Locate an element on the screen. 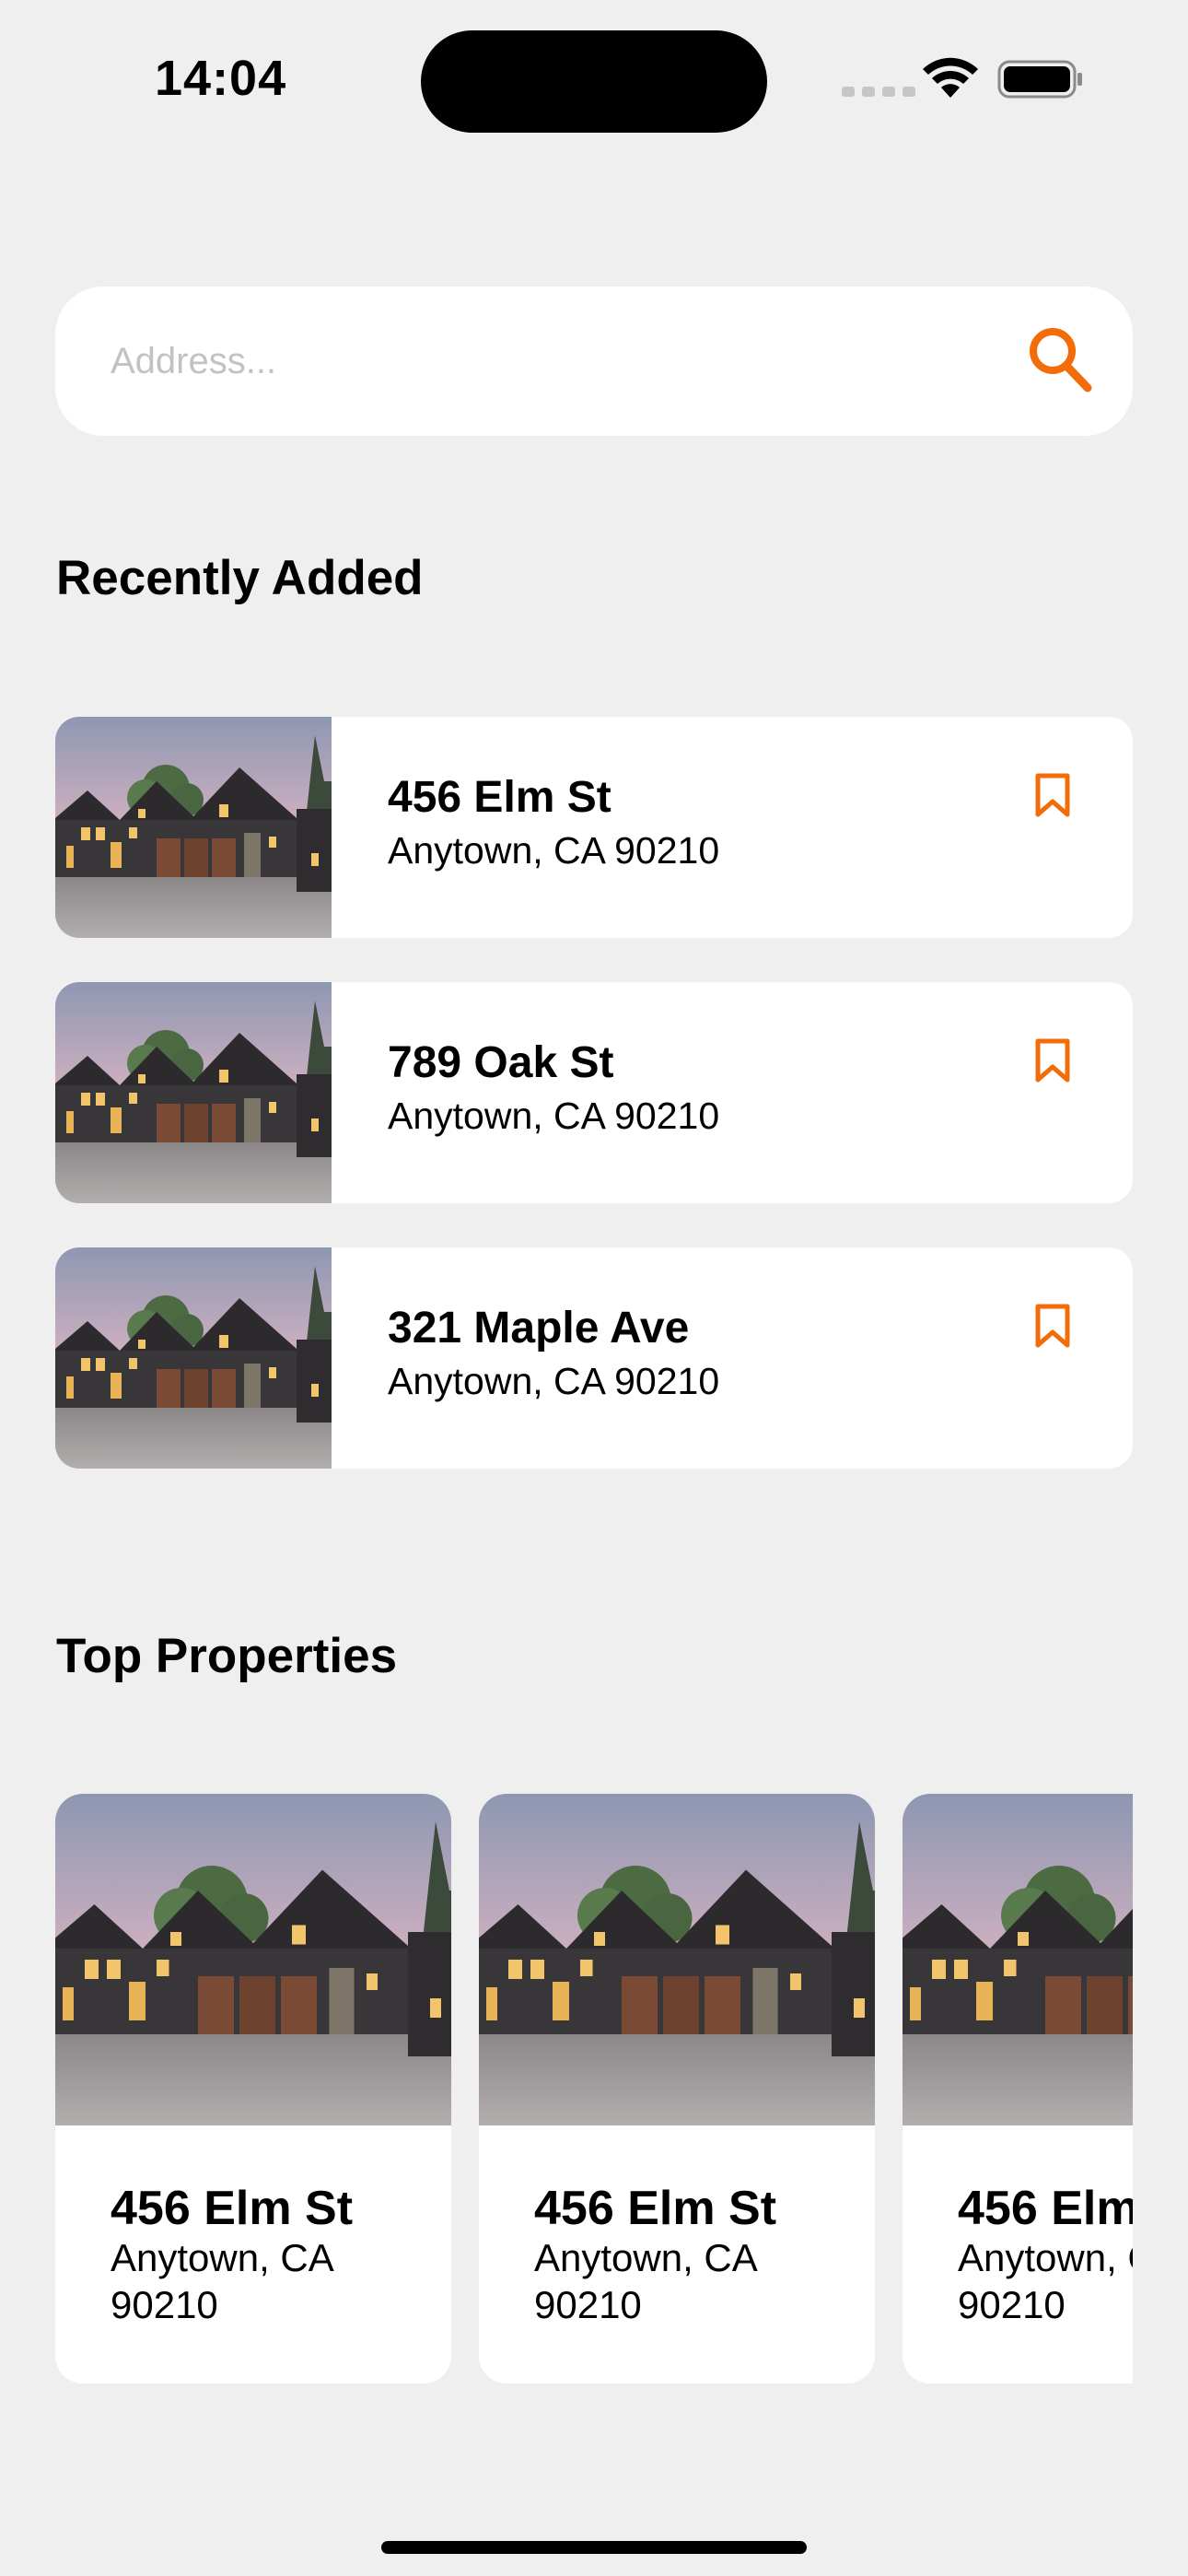  battery-icon is located at coordinates (1039, 79).